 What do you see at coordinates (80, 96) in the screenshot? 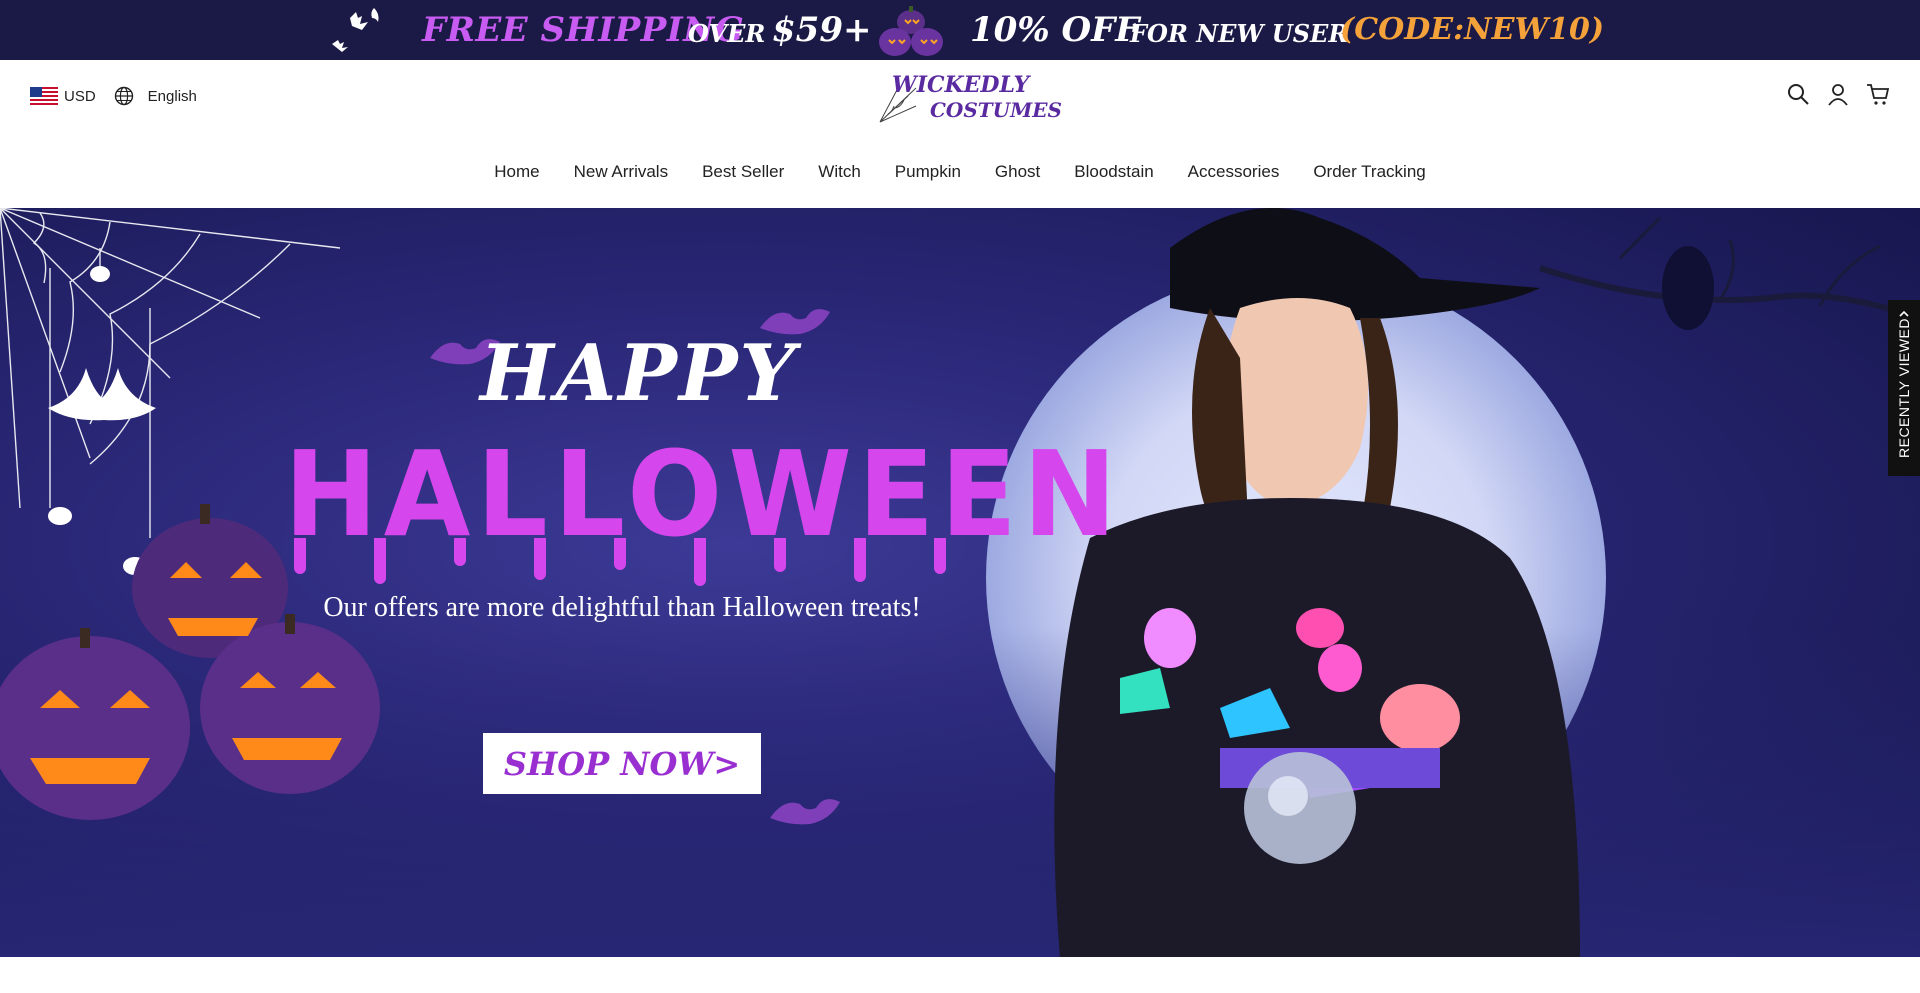
I see `currency-label: USD` at bounding box center [80, 96].